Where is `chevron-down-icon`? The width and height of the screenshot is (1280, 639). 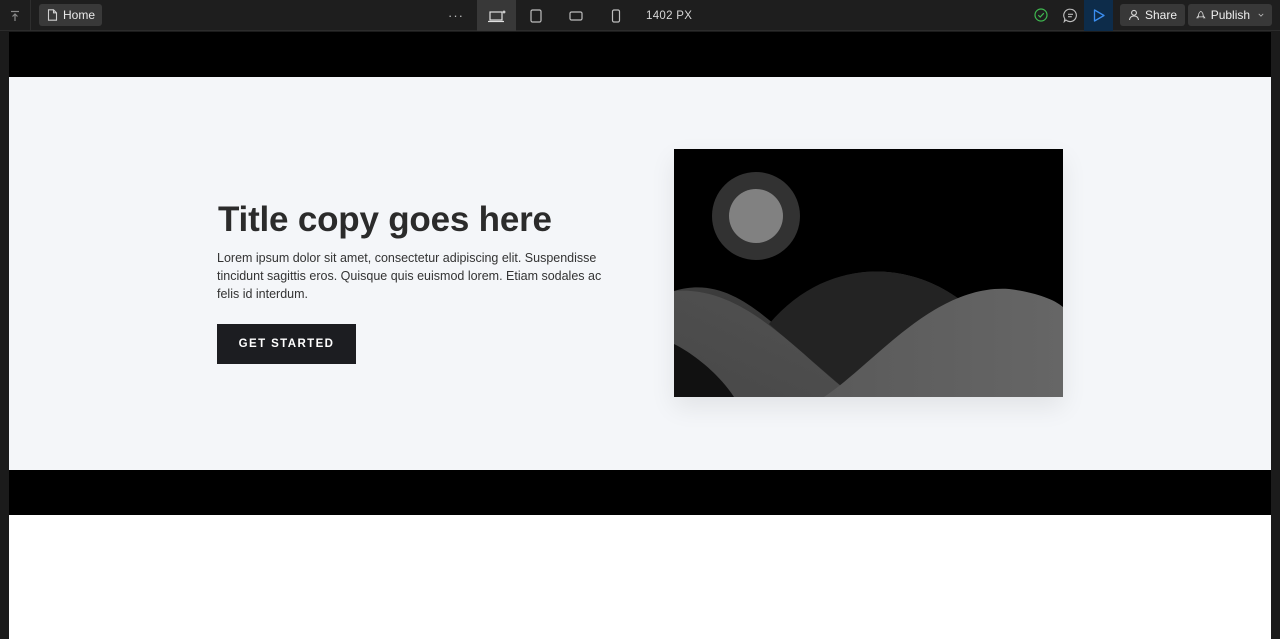 chevron-down-icon is located at coordinates (1261, 15).